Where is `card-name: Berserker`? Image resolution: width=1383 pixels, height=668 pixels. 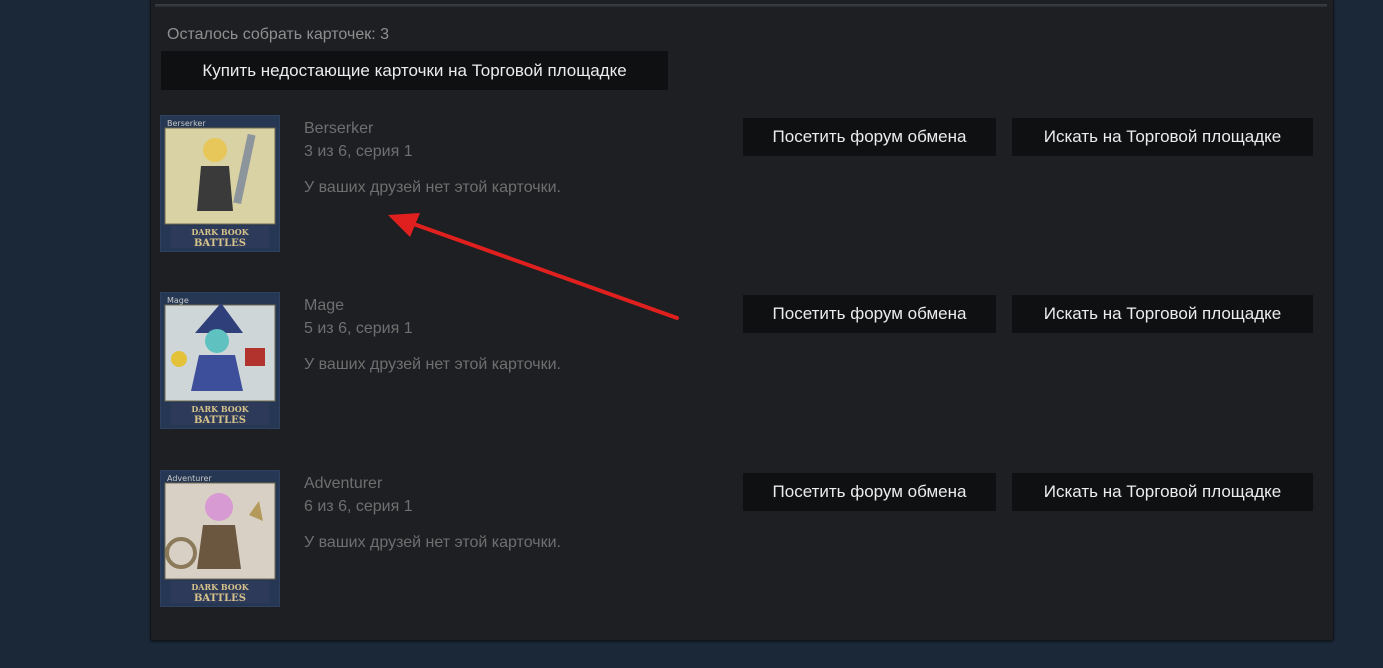
card-name: Berserker is located at coordinates (339, 128).